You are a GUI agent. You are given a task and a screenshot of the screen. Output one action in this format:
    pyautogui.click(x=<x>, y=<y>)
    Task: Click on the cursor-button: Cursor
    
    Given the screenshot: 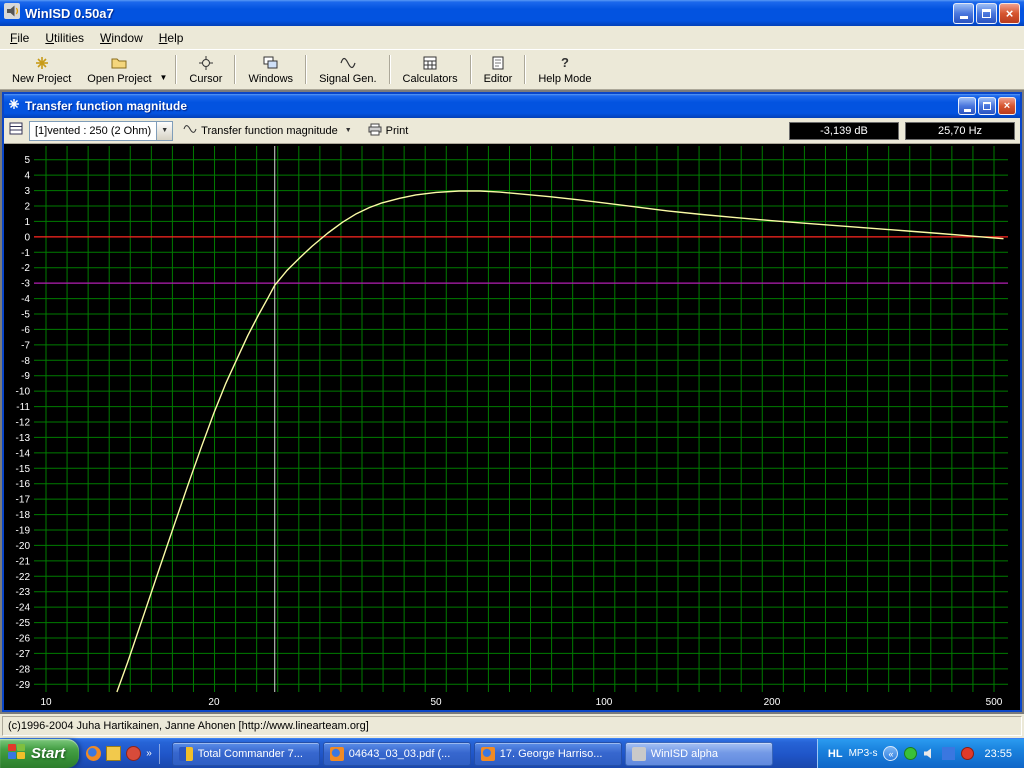 What is the action you would take?
    pyautogui.click(x=205, y=69)
    